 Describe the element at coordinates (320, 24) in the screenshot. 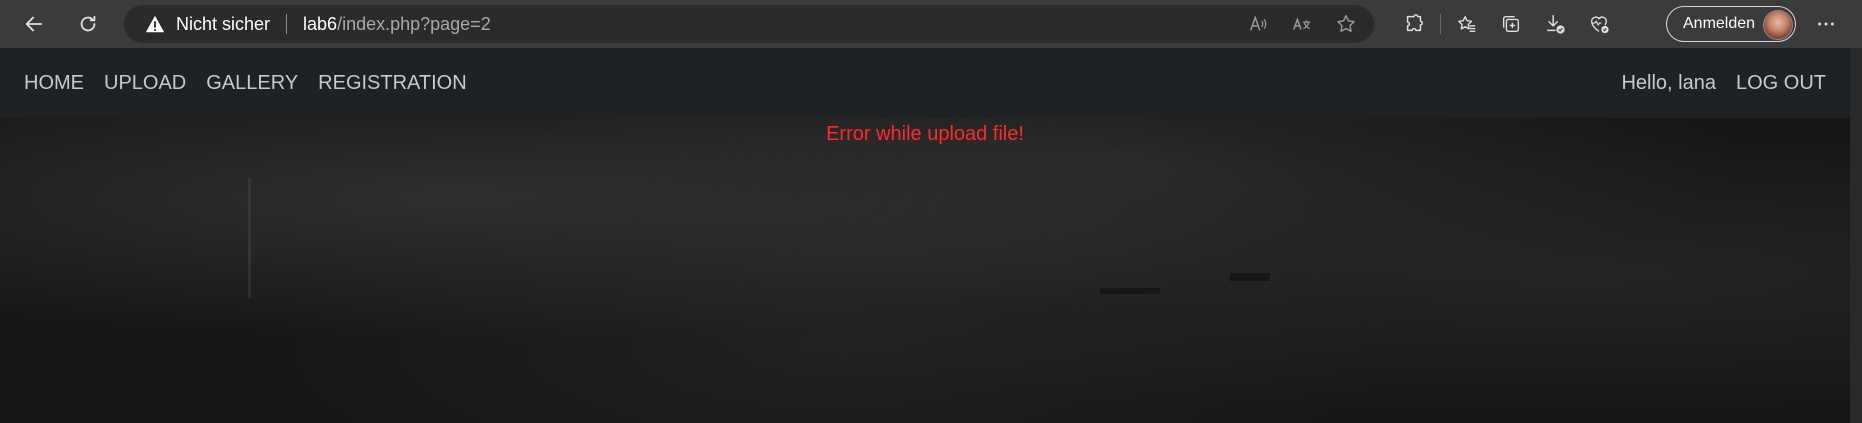

I see `url-host: lab6` at that location.